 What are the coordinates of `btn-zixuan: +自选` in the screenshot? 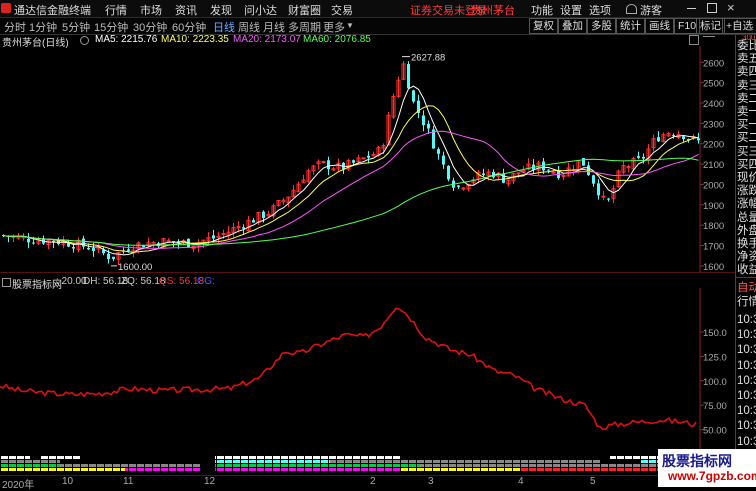 It's located at (739, 26).